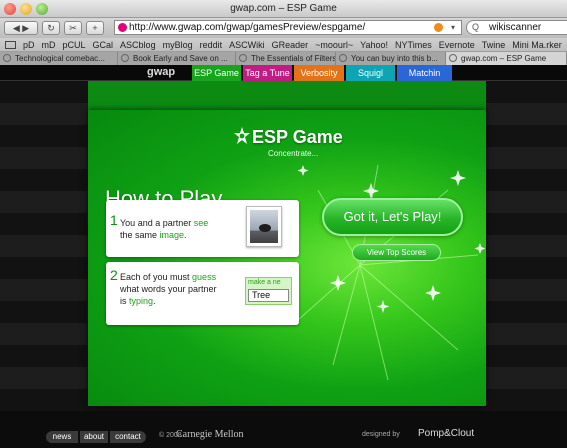  I want to click on window-title: gwap.com – ESP Game, so click(283, 8).